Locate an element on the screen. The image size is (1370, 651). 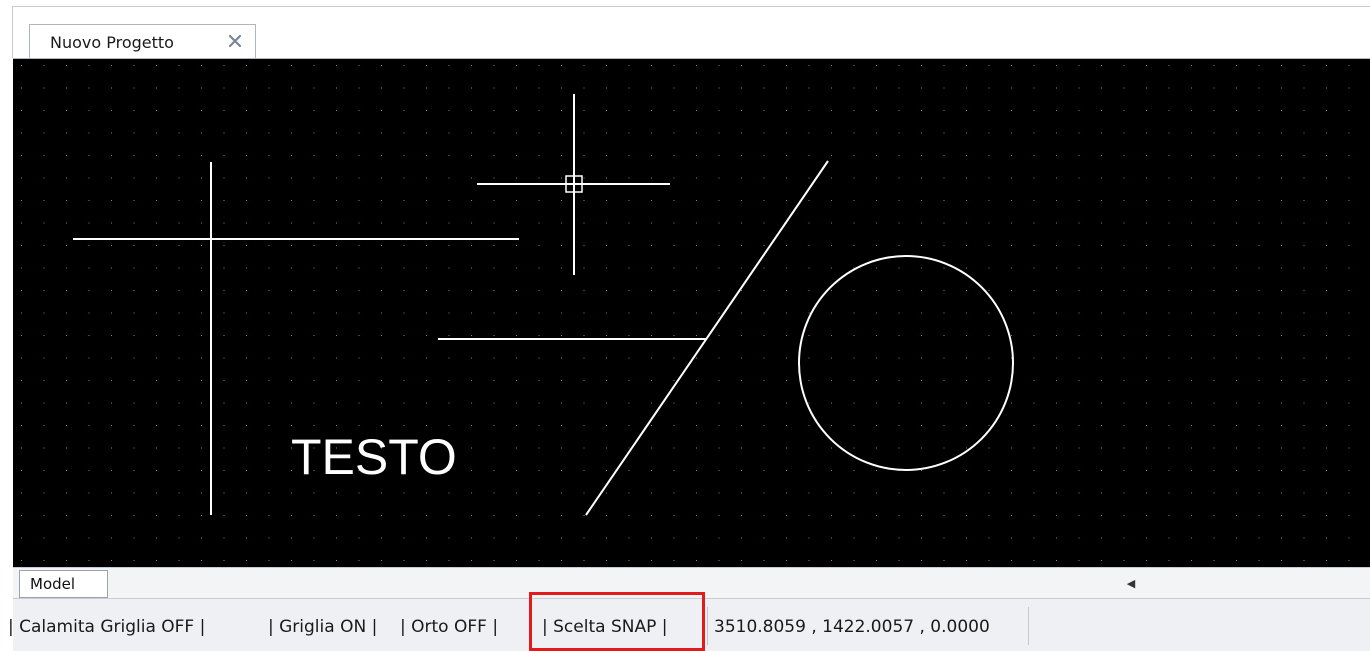
cursor-coordinates: 3510.8059 , 1422.0057 , 0.0000 is located at coordinates (852, 627).